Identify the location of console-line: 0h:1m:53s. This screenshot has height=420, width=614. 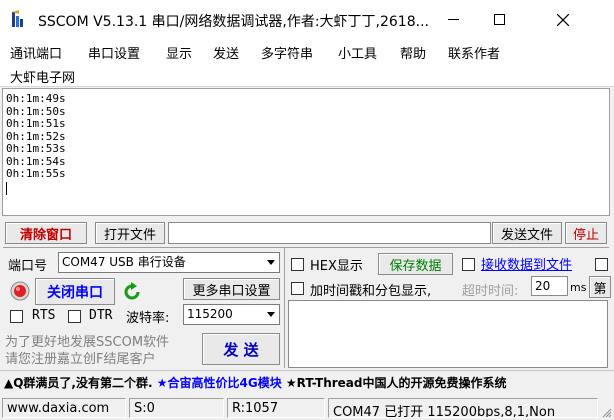
(36, 148).